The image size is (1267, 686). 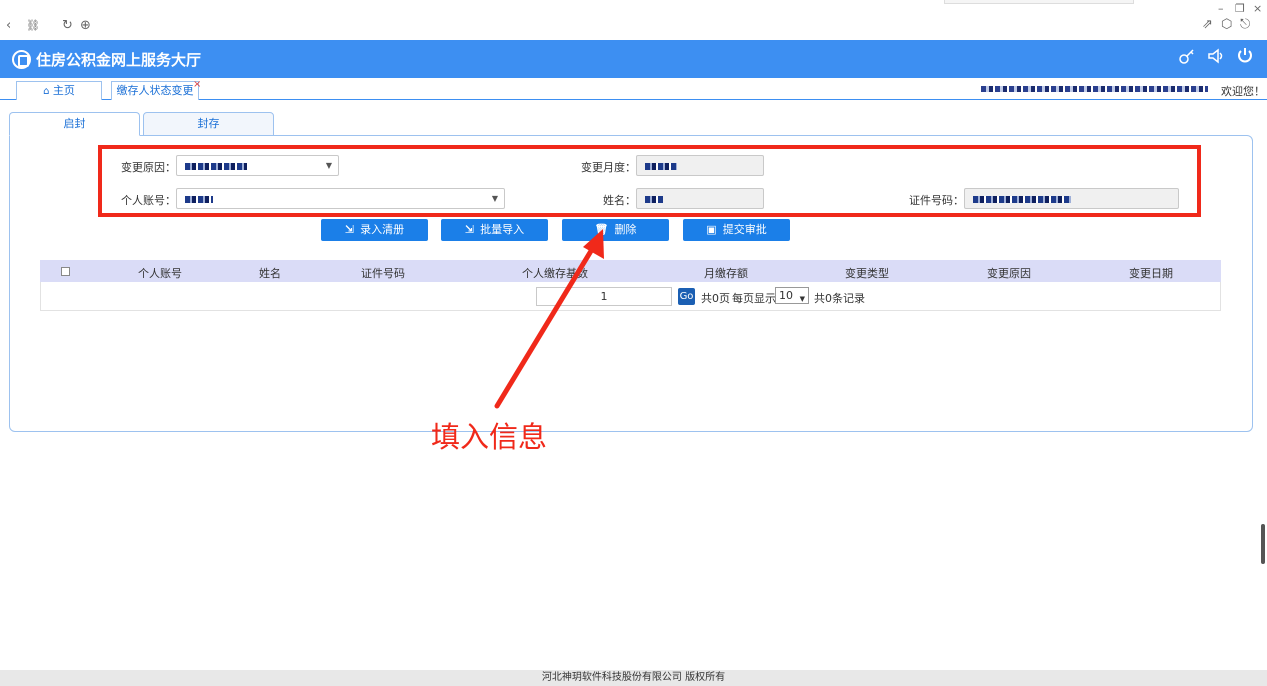 What do you see at coordinates (711, 229) in the screenshot?
I see `save-icon: ▣` at bounding box center [711, 229].